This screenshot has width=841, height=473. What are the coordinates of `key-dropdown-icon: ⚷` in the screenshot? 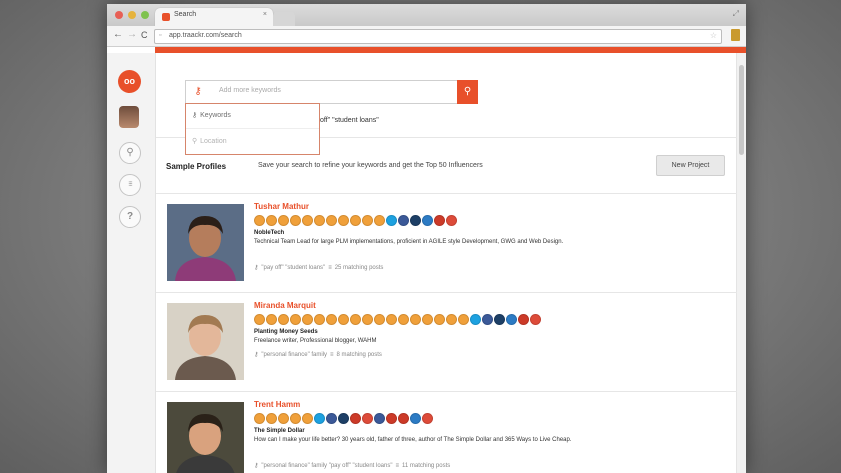 It's located at (198, 92).